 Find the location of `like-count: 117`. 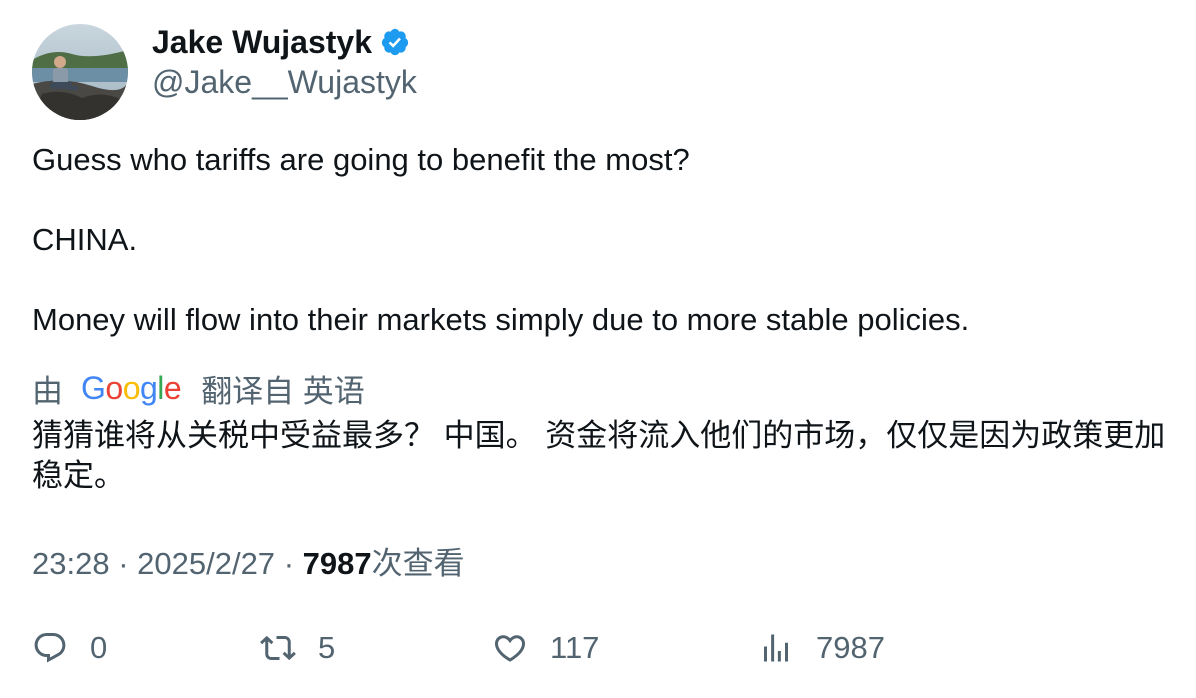

like-count: 117 is located at coordinates (575, 647).